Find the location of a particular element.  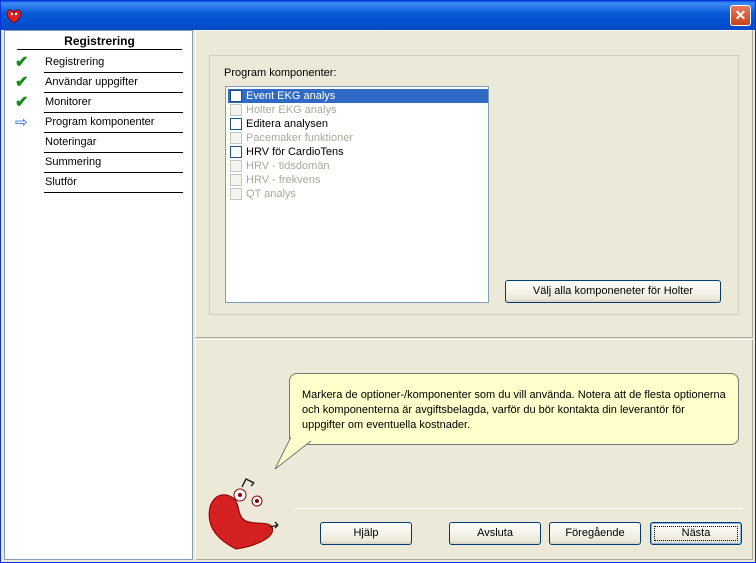

next-button: Nästa is located at coordinates (696, 533).